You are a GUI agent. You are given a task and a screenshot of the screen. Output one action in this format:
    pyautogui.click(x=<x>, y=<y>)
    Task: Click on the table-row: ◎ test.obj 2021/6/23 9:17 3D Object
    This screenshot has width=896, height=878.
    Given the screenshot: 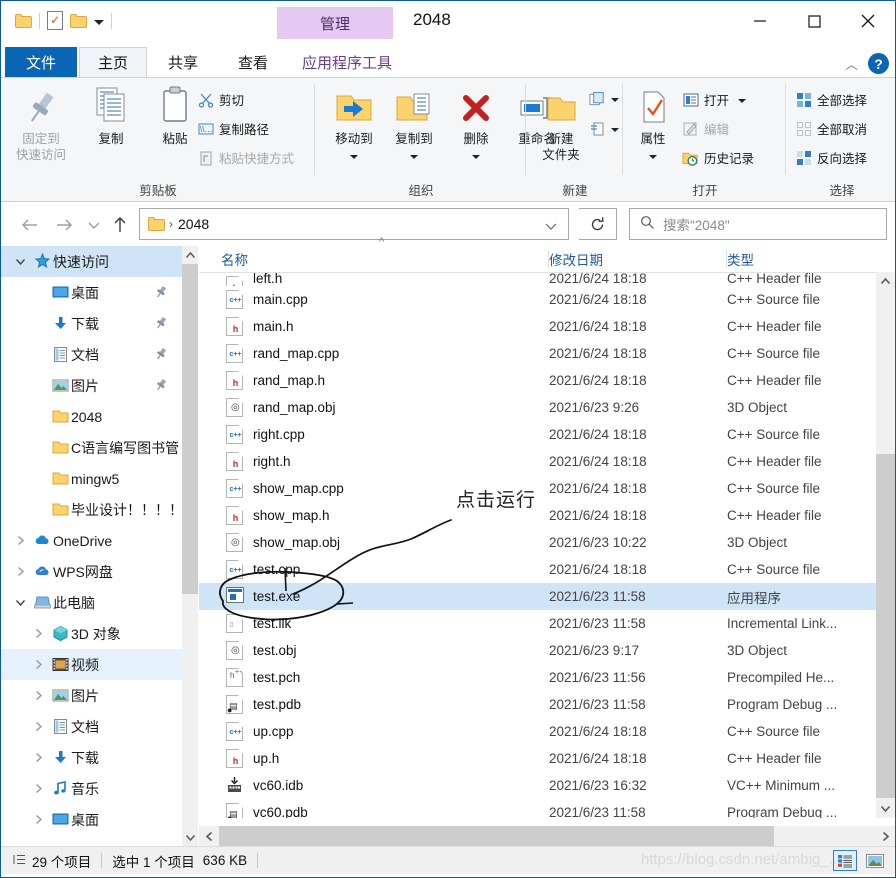 What is the action you would take?
    pyautogui.click(x=537, y=650)
    